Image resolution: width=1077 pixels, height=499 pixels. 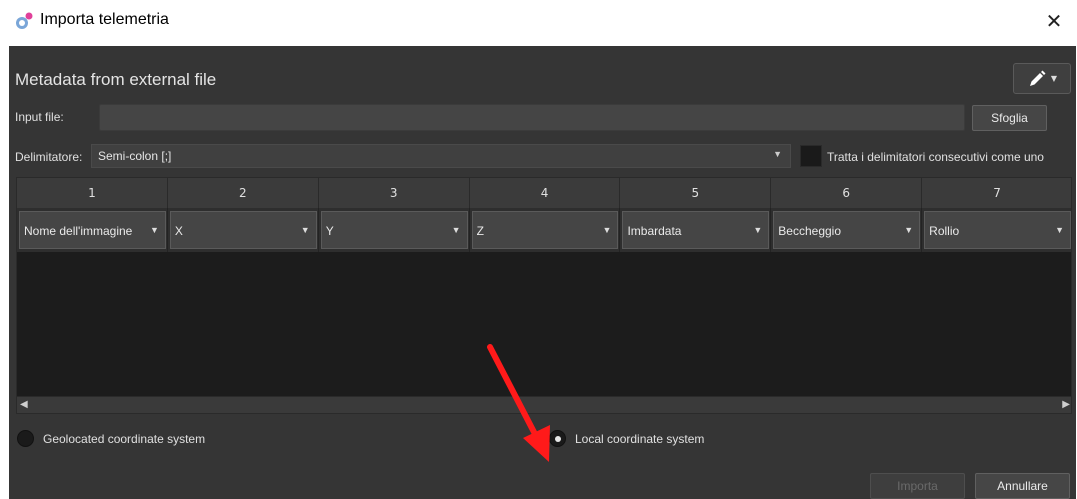 I want to click on field-mapping-cell: Rollio ▼, so click(x=996, y=230).